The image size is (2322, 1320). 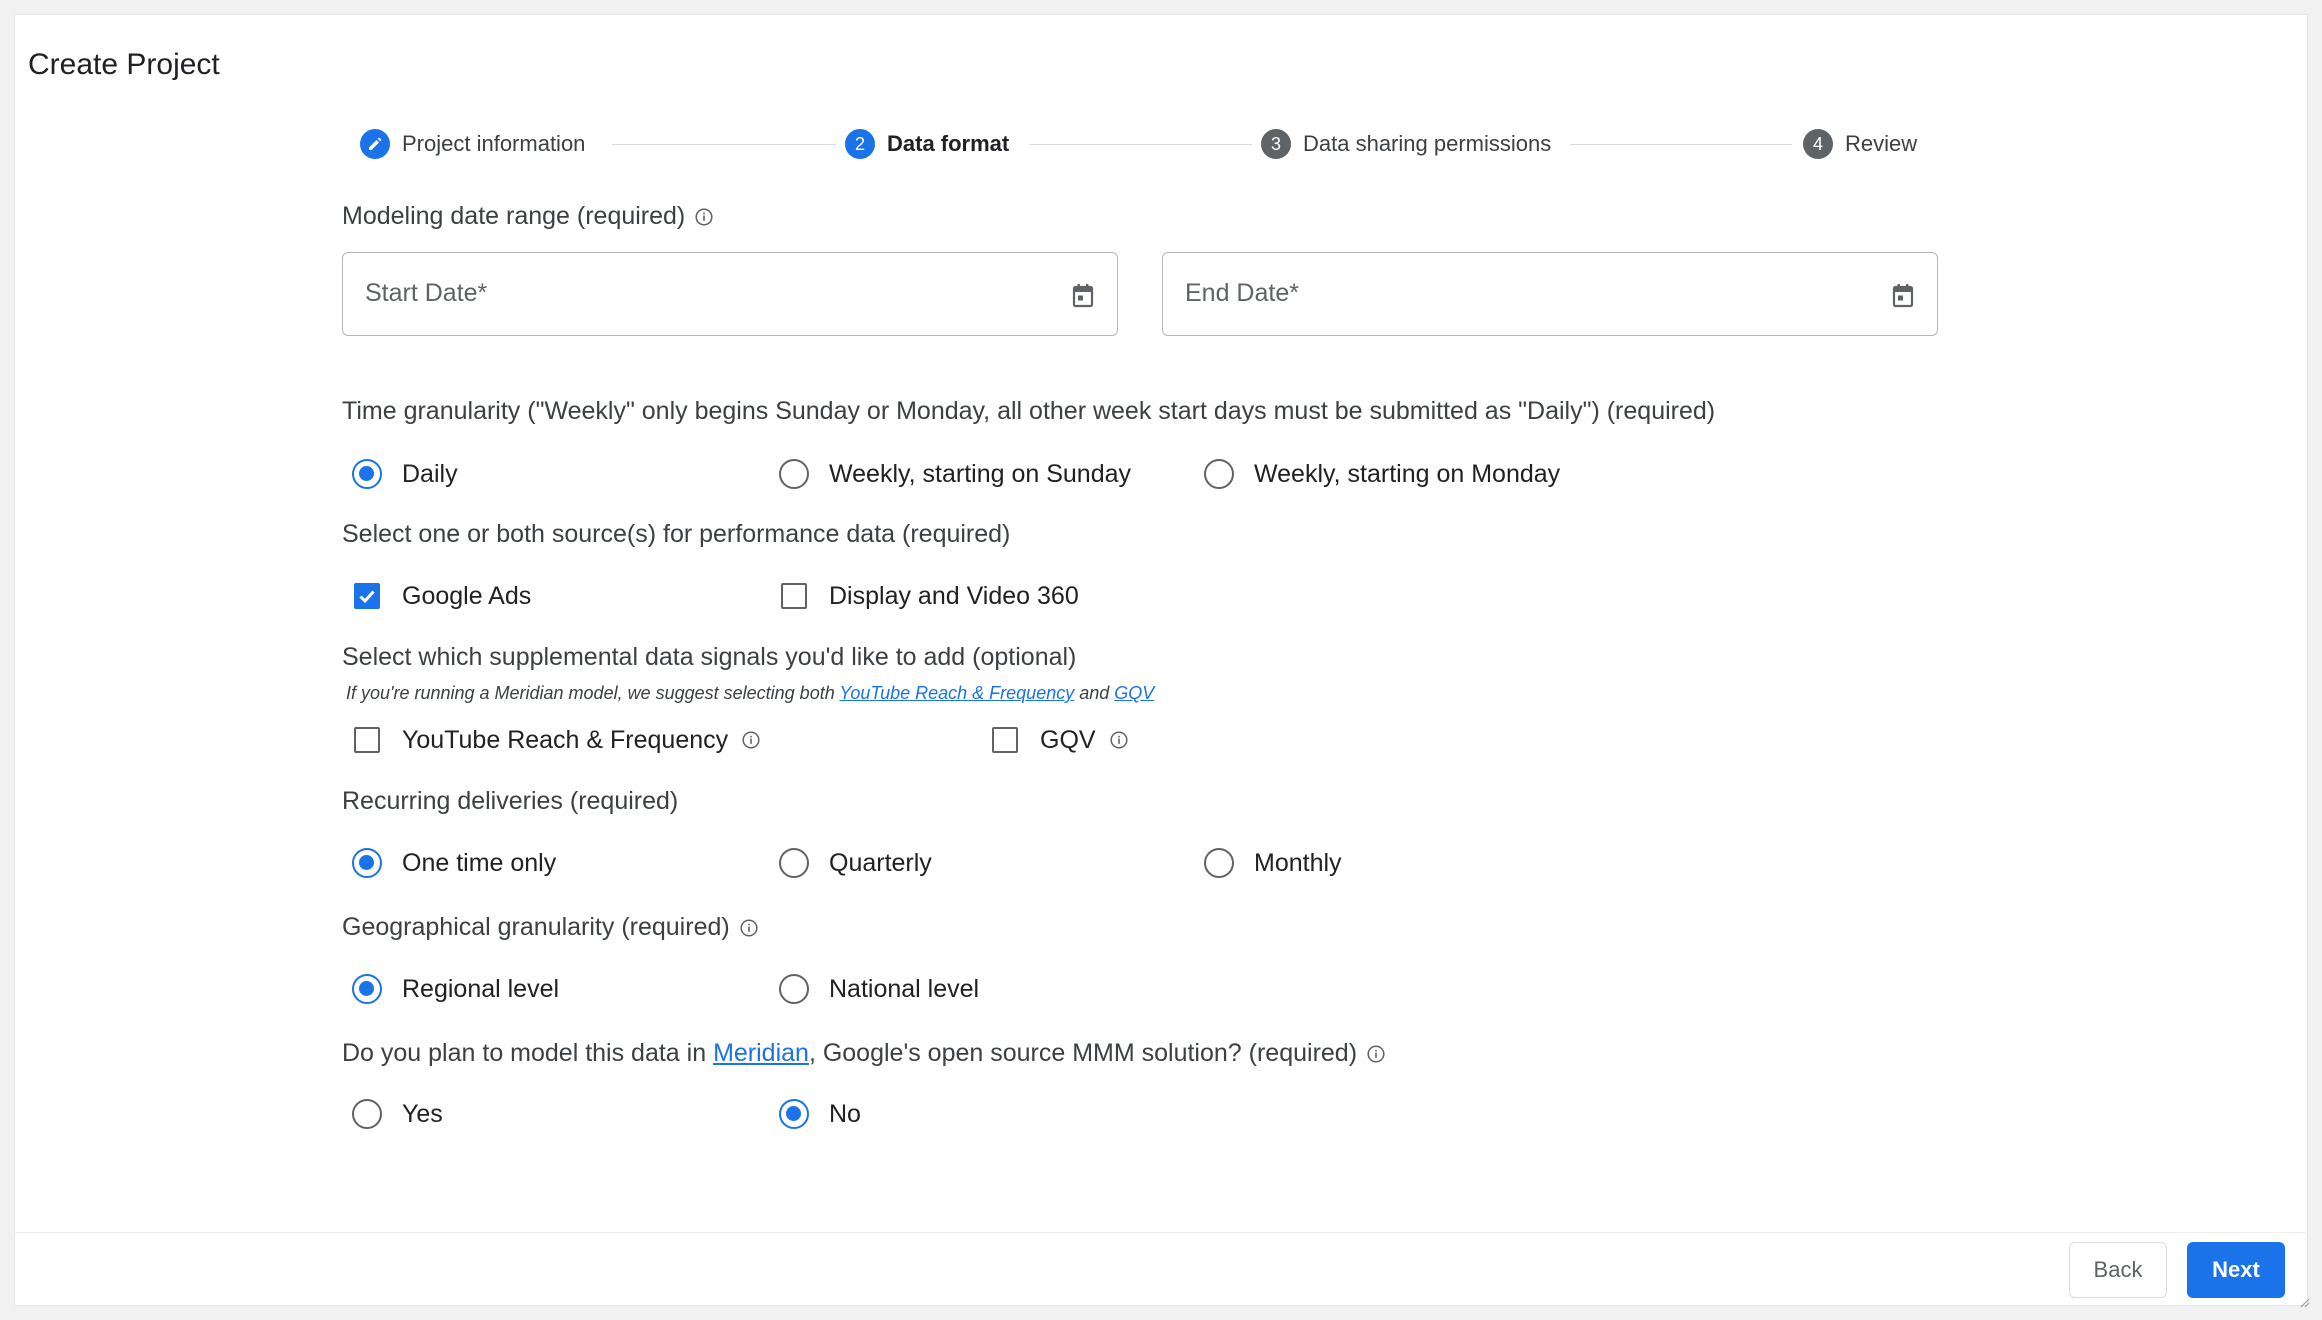 What do you see at coordinates (1550, 294) in the screenshot?
I see `end-date-field: End Date*` at bounding box center [1550, 294].